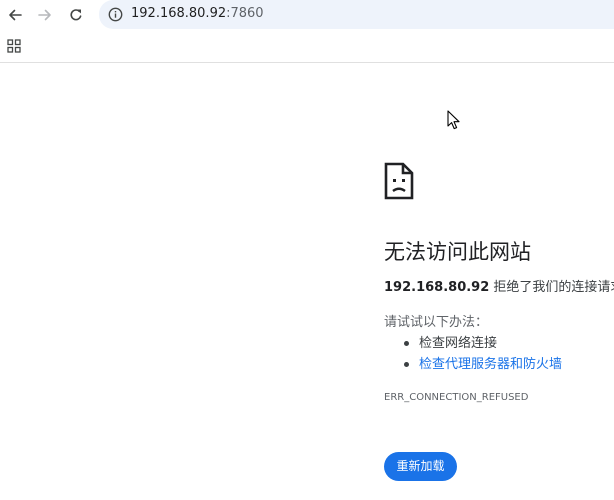 This screenshot has height=500, width=614. I want to click on list-item: 检查网络连接, so click(473, 343).